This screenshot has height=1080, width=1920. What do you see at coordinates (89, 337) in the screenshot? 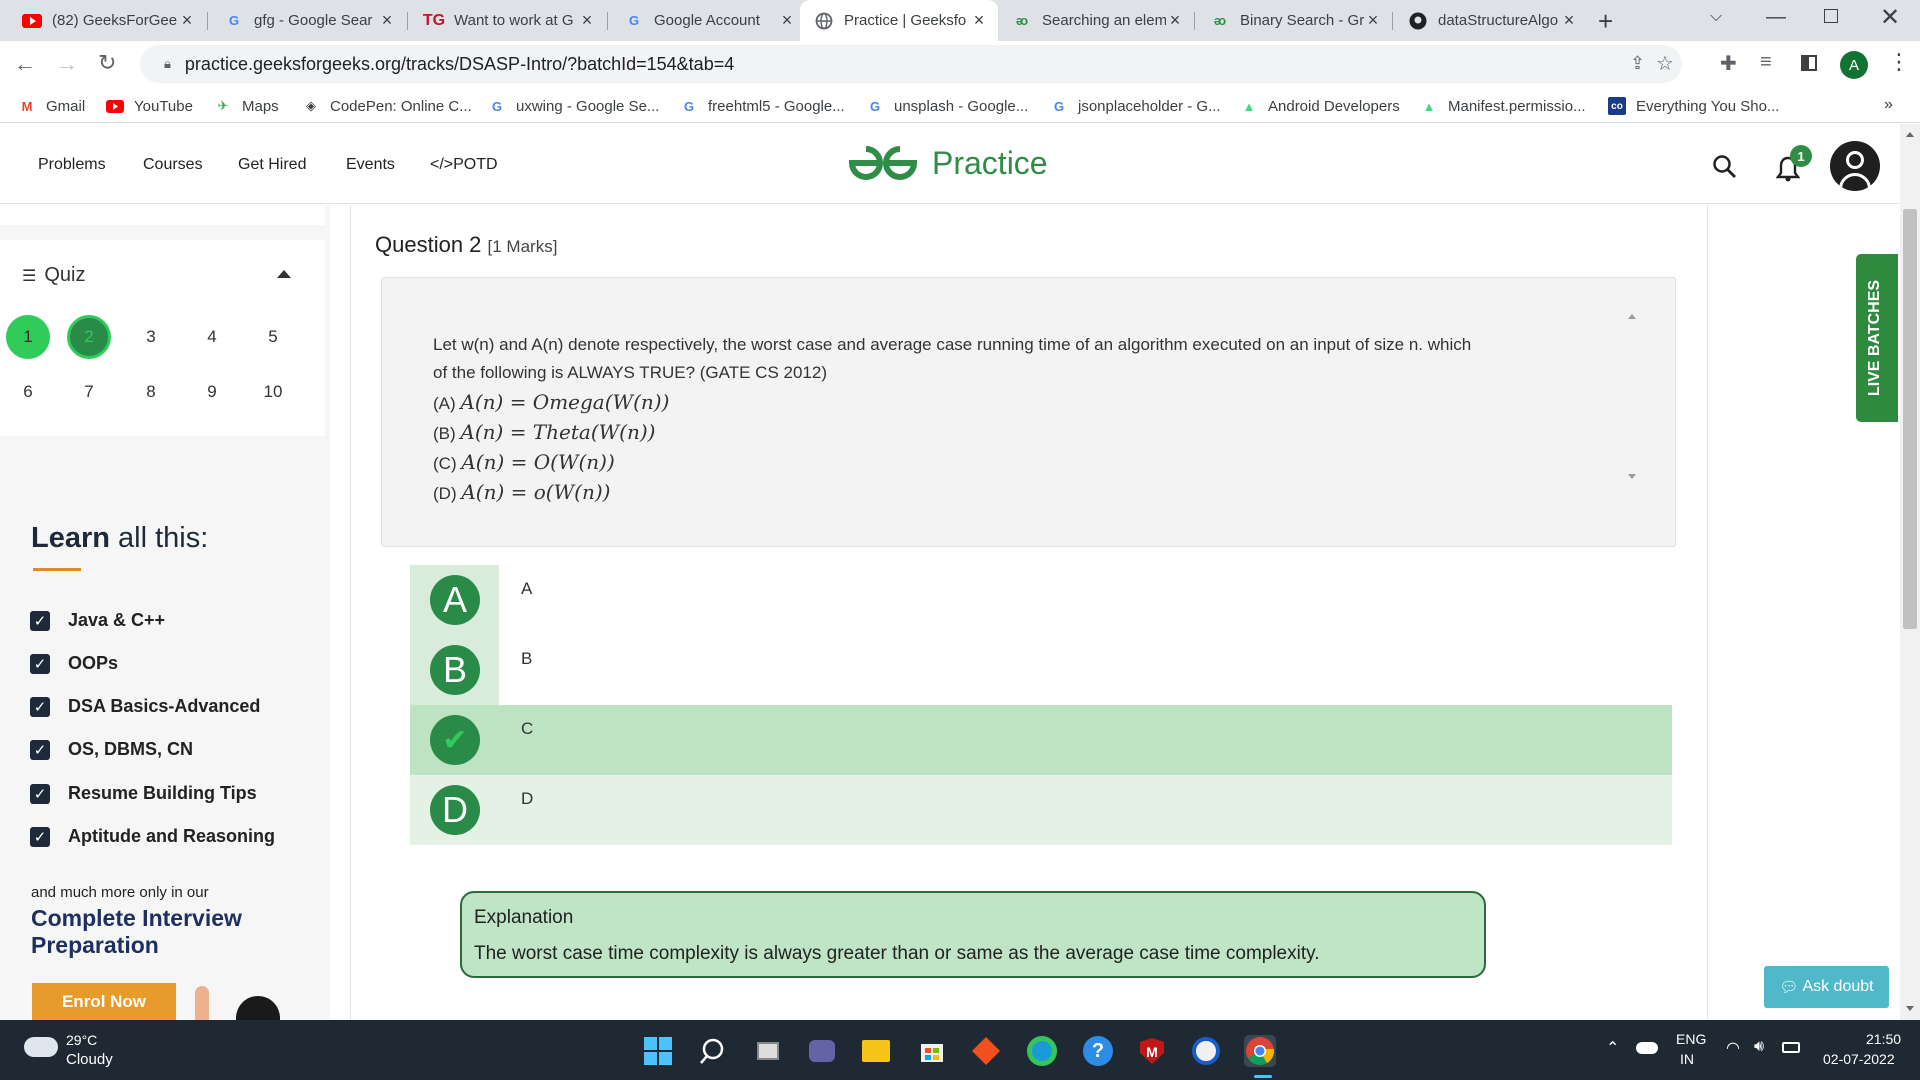
I see `quiz-number-2: 2` at bounding box center [89, 337].